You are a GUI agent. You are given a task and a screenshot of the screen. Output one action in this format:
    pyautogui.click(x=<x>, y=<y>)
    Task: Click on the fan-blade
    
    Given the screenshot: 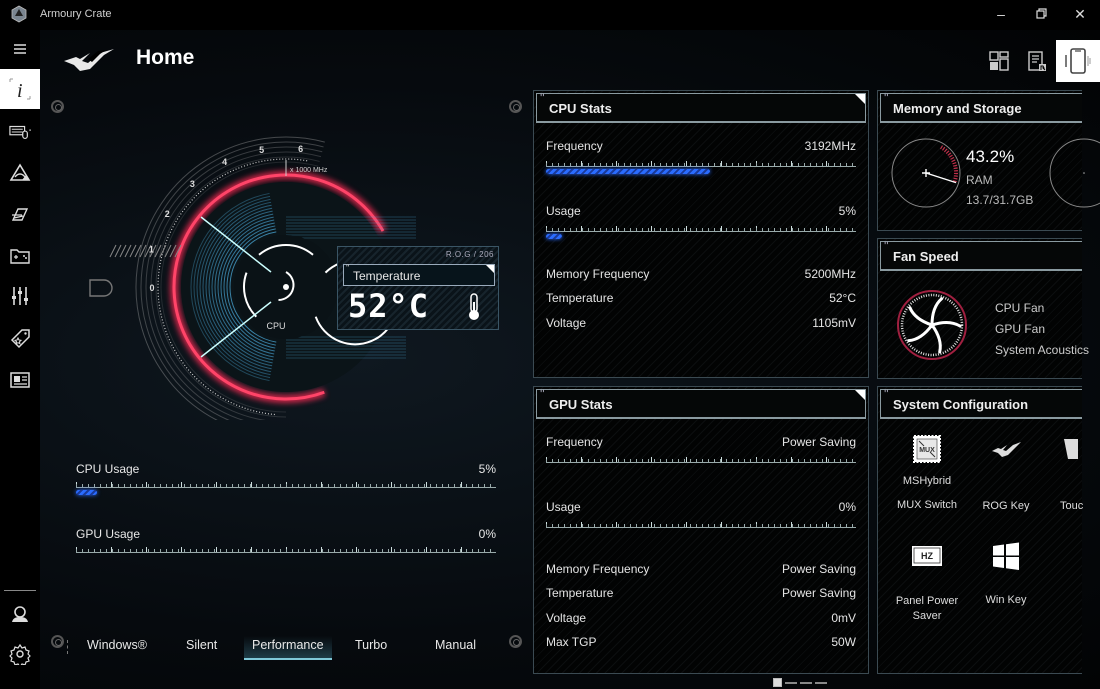 What is the action you would take?
    pyautogui.click(x=921, y=316)
    